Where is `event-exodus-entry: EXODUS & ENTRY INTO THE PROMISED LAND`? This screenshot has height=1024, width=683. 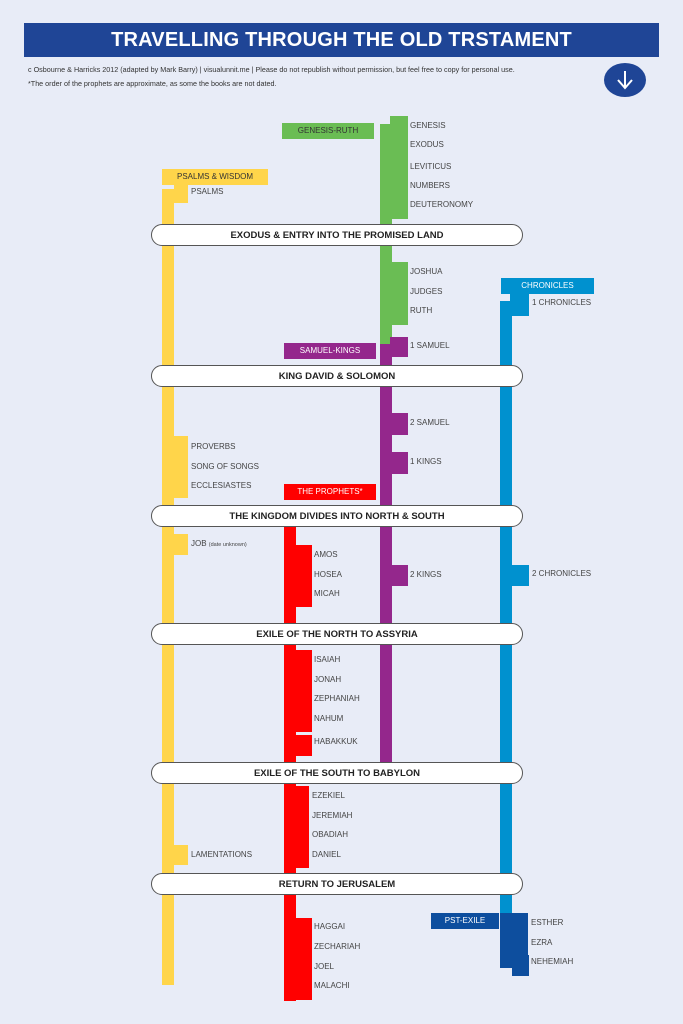 event-exodus-entry: EXODUS & ENTRY INTO THE PROMISED LAND is located at coordinates (337, 235).